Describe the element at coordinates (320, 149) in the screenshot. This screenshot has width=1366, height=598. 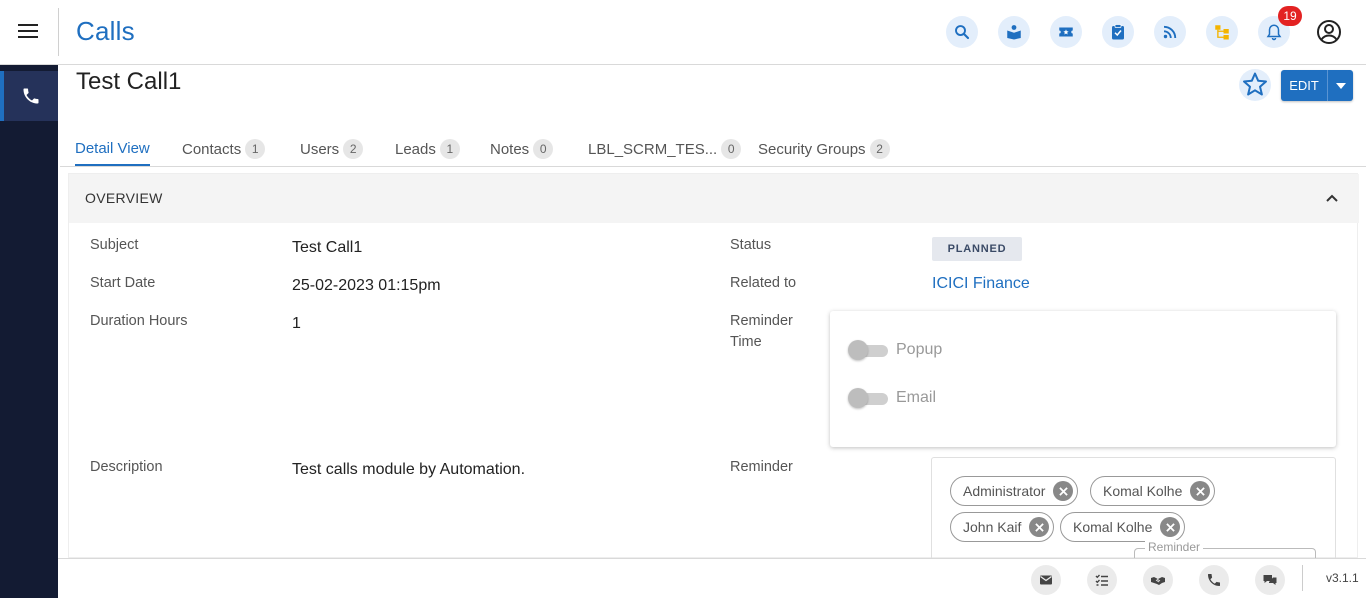
I see `tab-label: Users` at that location.